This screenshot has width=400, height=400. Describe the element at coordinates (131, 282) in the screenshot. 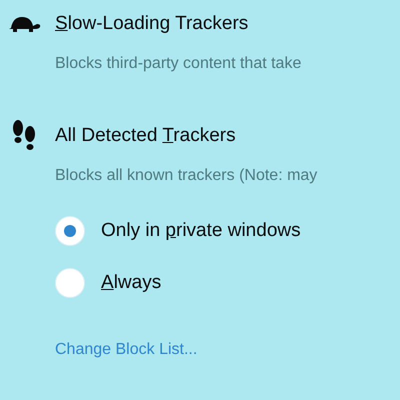

I see `radio-label: Always` at that location.